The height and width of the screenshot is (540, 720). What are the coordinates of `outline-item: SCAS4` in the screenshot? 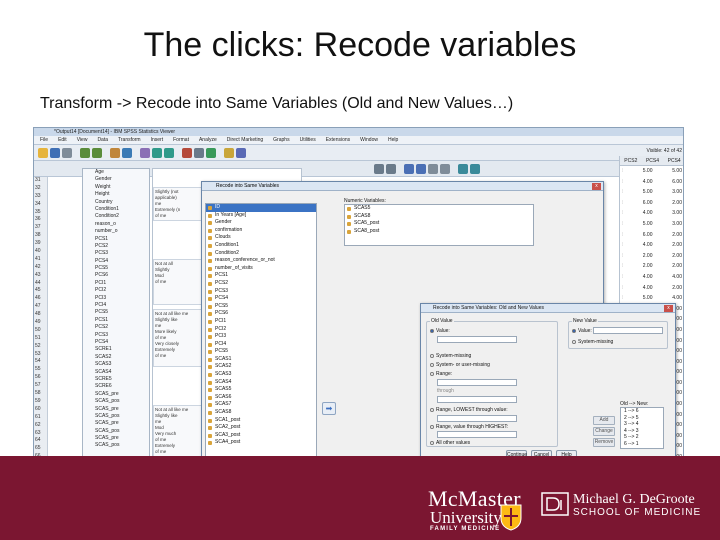 It's located at (116, 372).